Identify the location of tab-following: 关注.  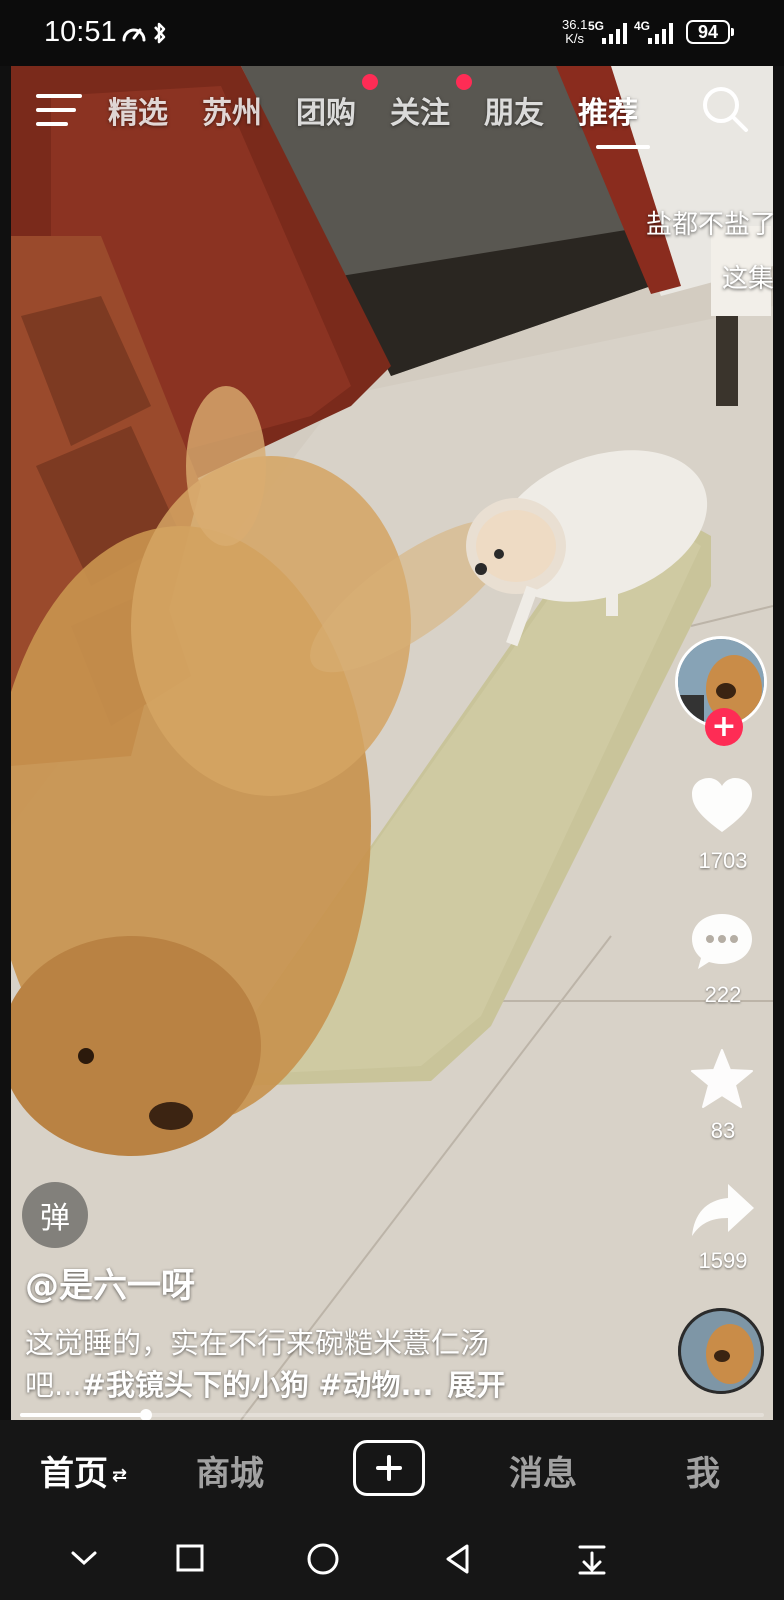
(420, 110).